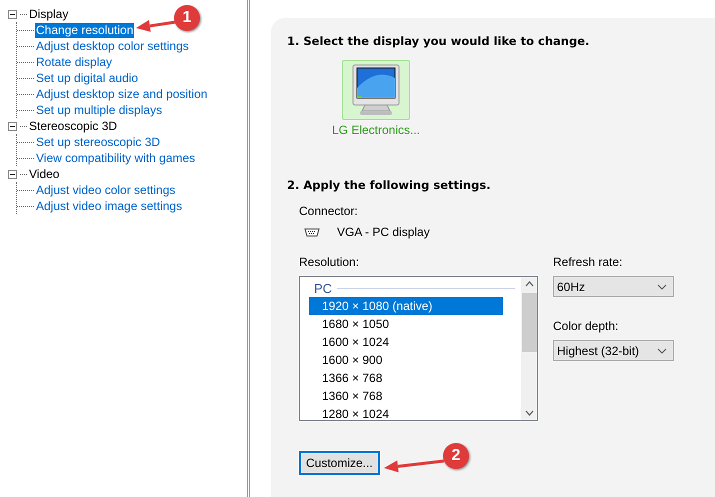  I want to click on display-tile, so click(376, 90).